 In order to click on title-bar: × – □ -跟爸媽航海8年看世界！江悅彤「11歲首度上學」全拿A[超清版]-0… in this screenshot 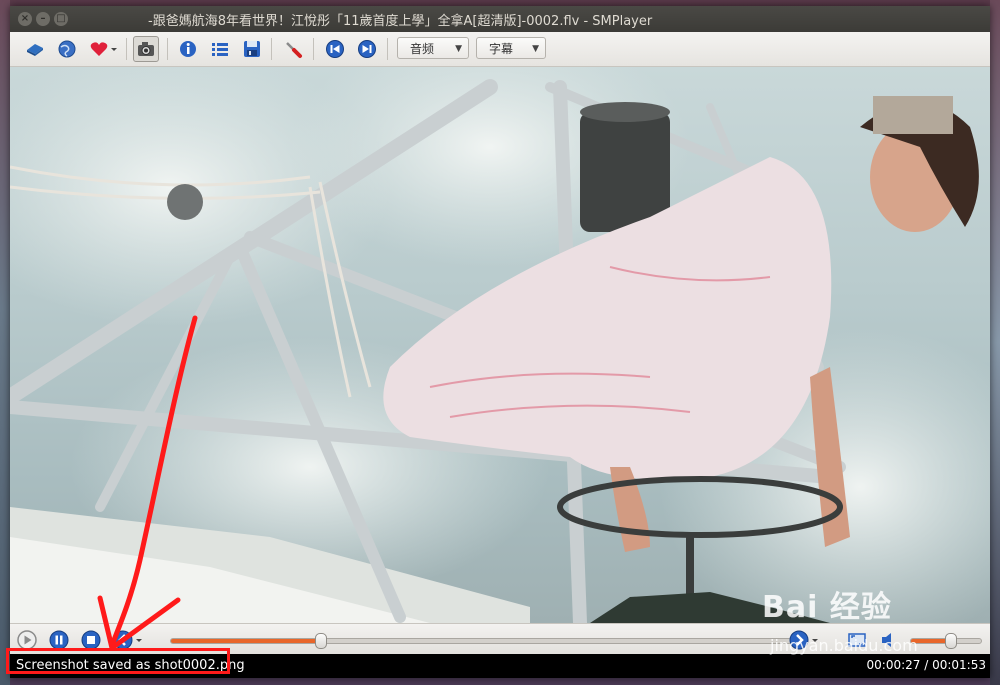, I will do `click(500, 19)`.